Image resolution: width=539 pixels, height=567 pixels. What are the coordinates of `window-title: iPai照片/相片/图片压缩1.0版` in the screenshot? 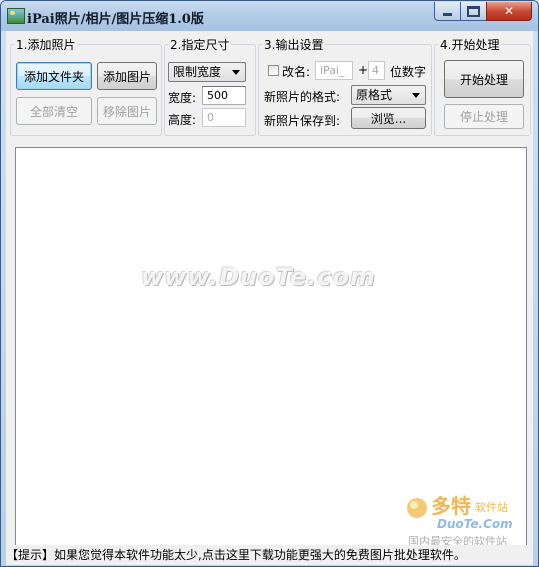 It's located at (115, 19).